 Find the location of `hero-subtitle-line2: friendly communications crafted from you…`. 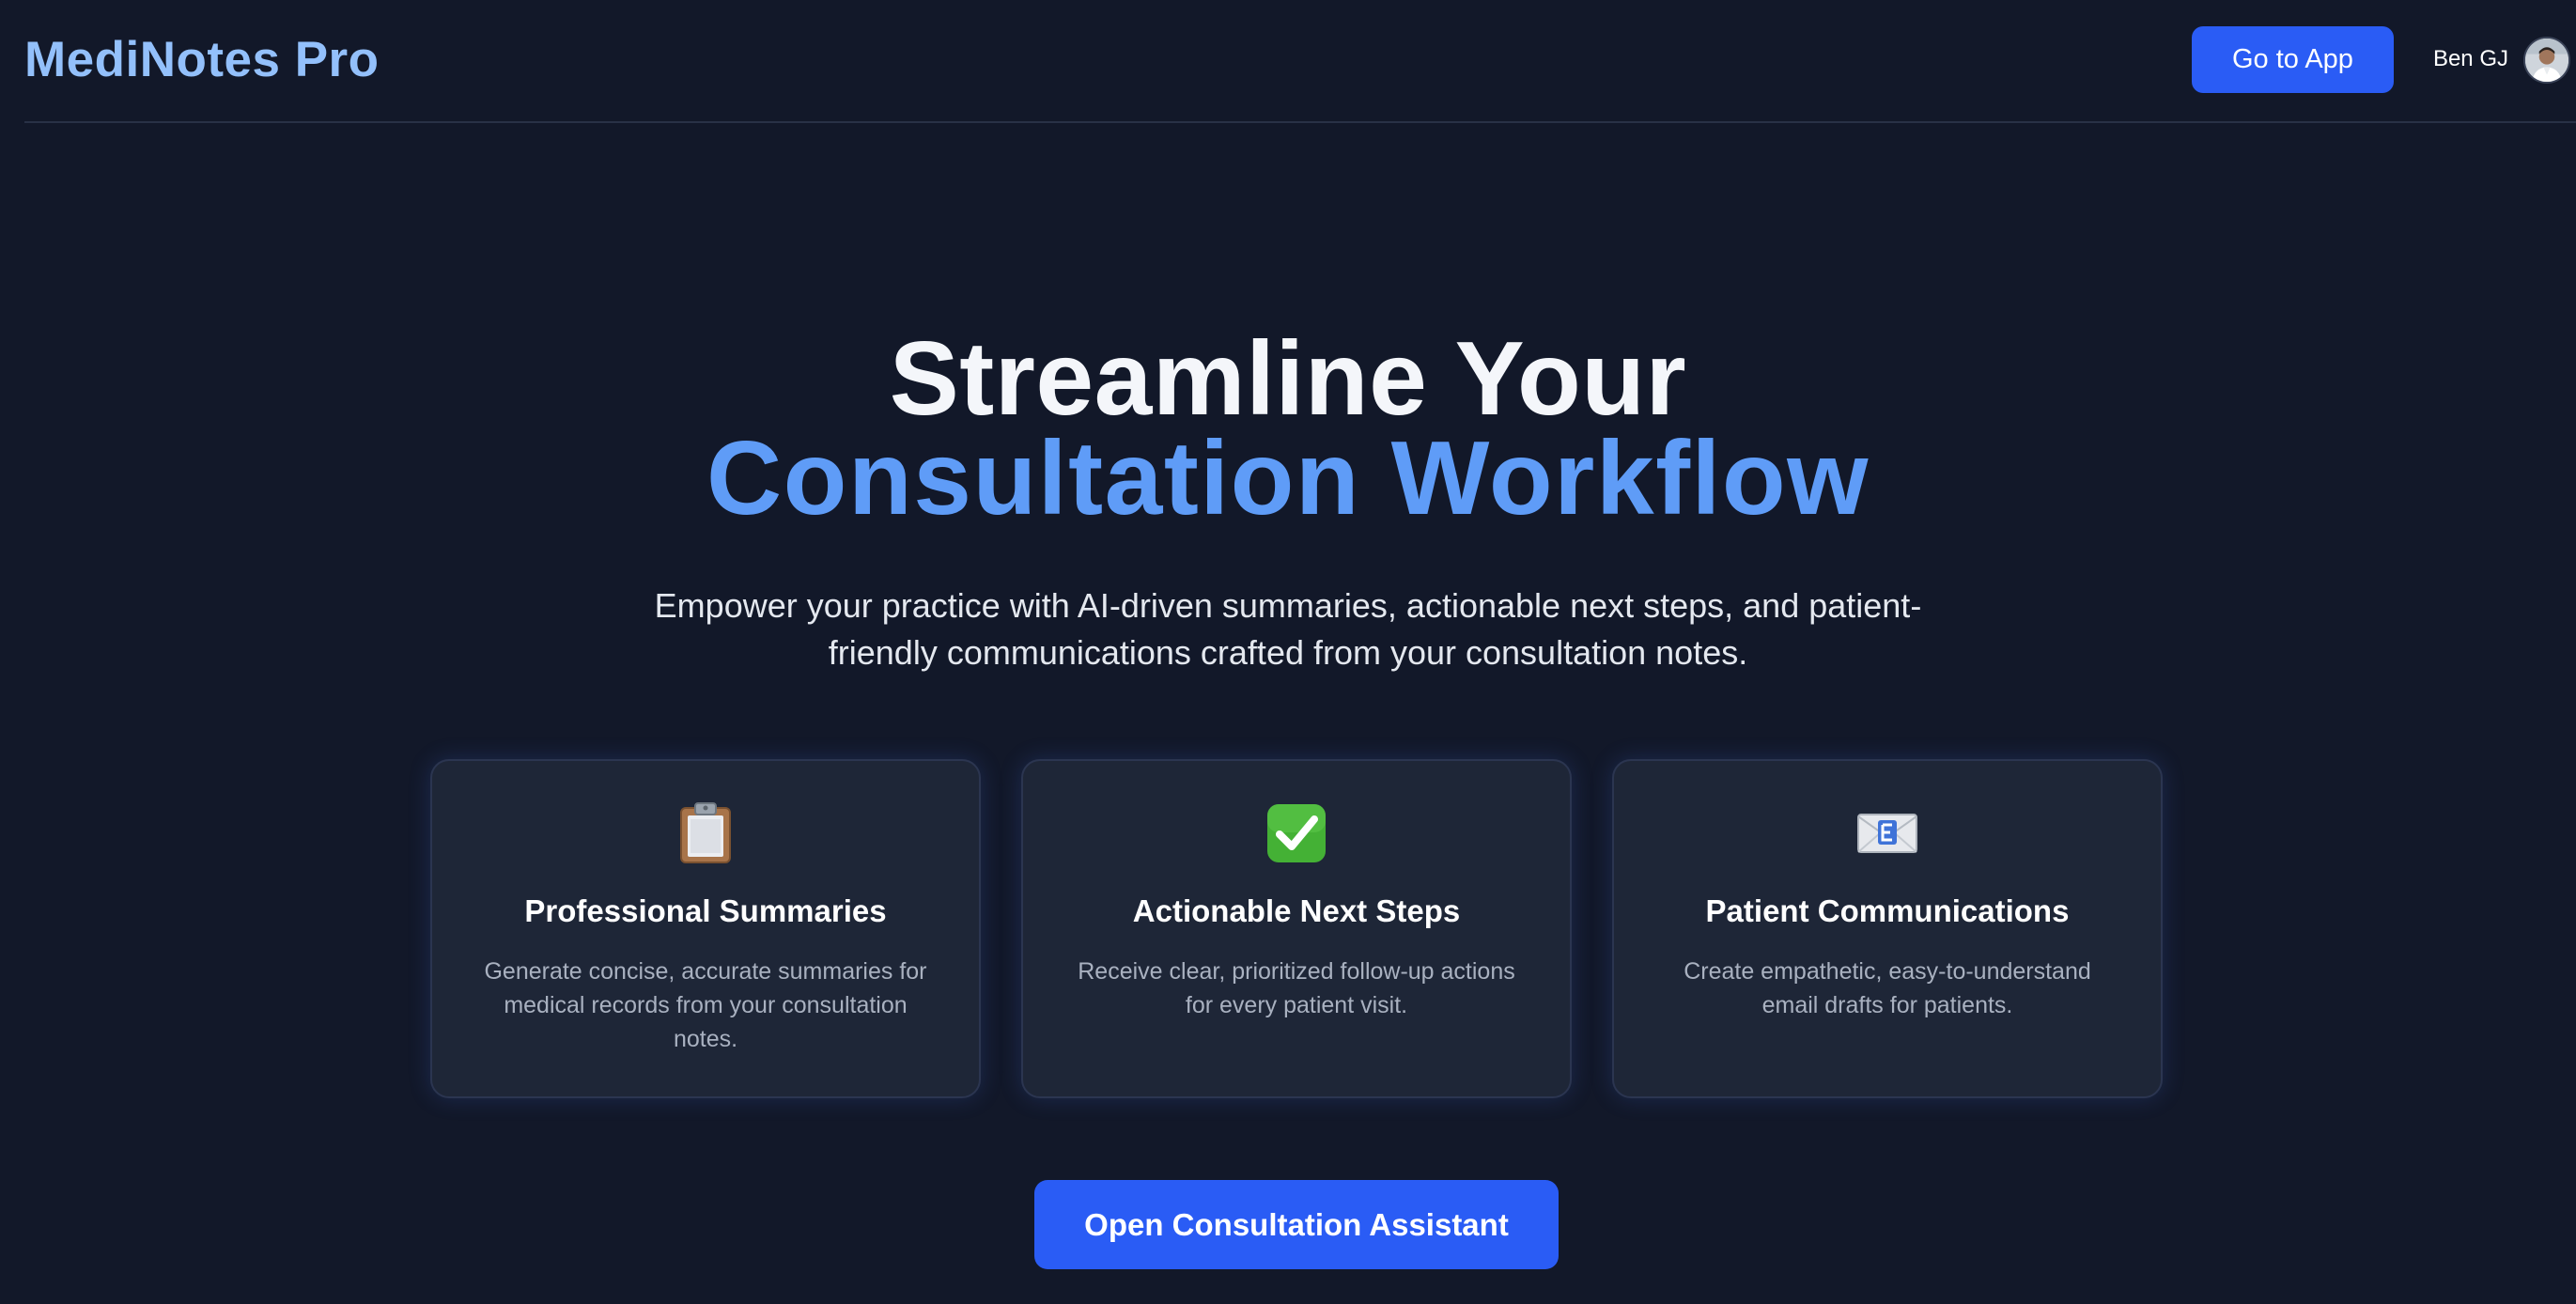

hero-subtitle-line2: friendly communications crafted from you… is located at coordinates (1288, 653).